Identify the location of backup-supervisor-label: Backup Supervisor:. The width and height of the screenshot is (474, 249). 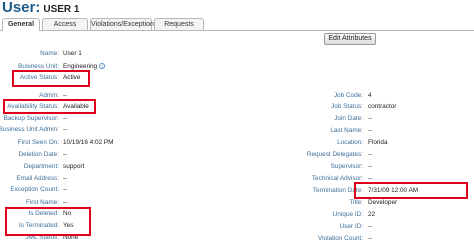
(31, 118).